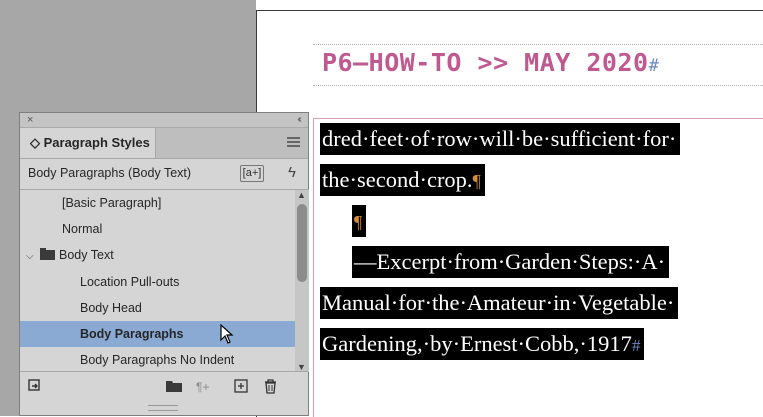  Describe the element at coordinates (35, 387) in the screenshot. I see `load-styles-icon` at that location.